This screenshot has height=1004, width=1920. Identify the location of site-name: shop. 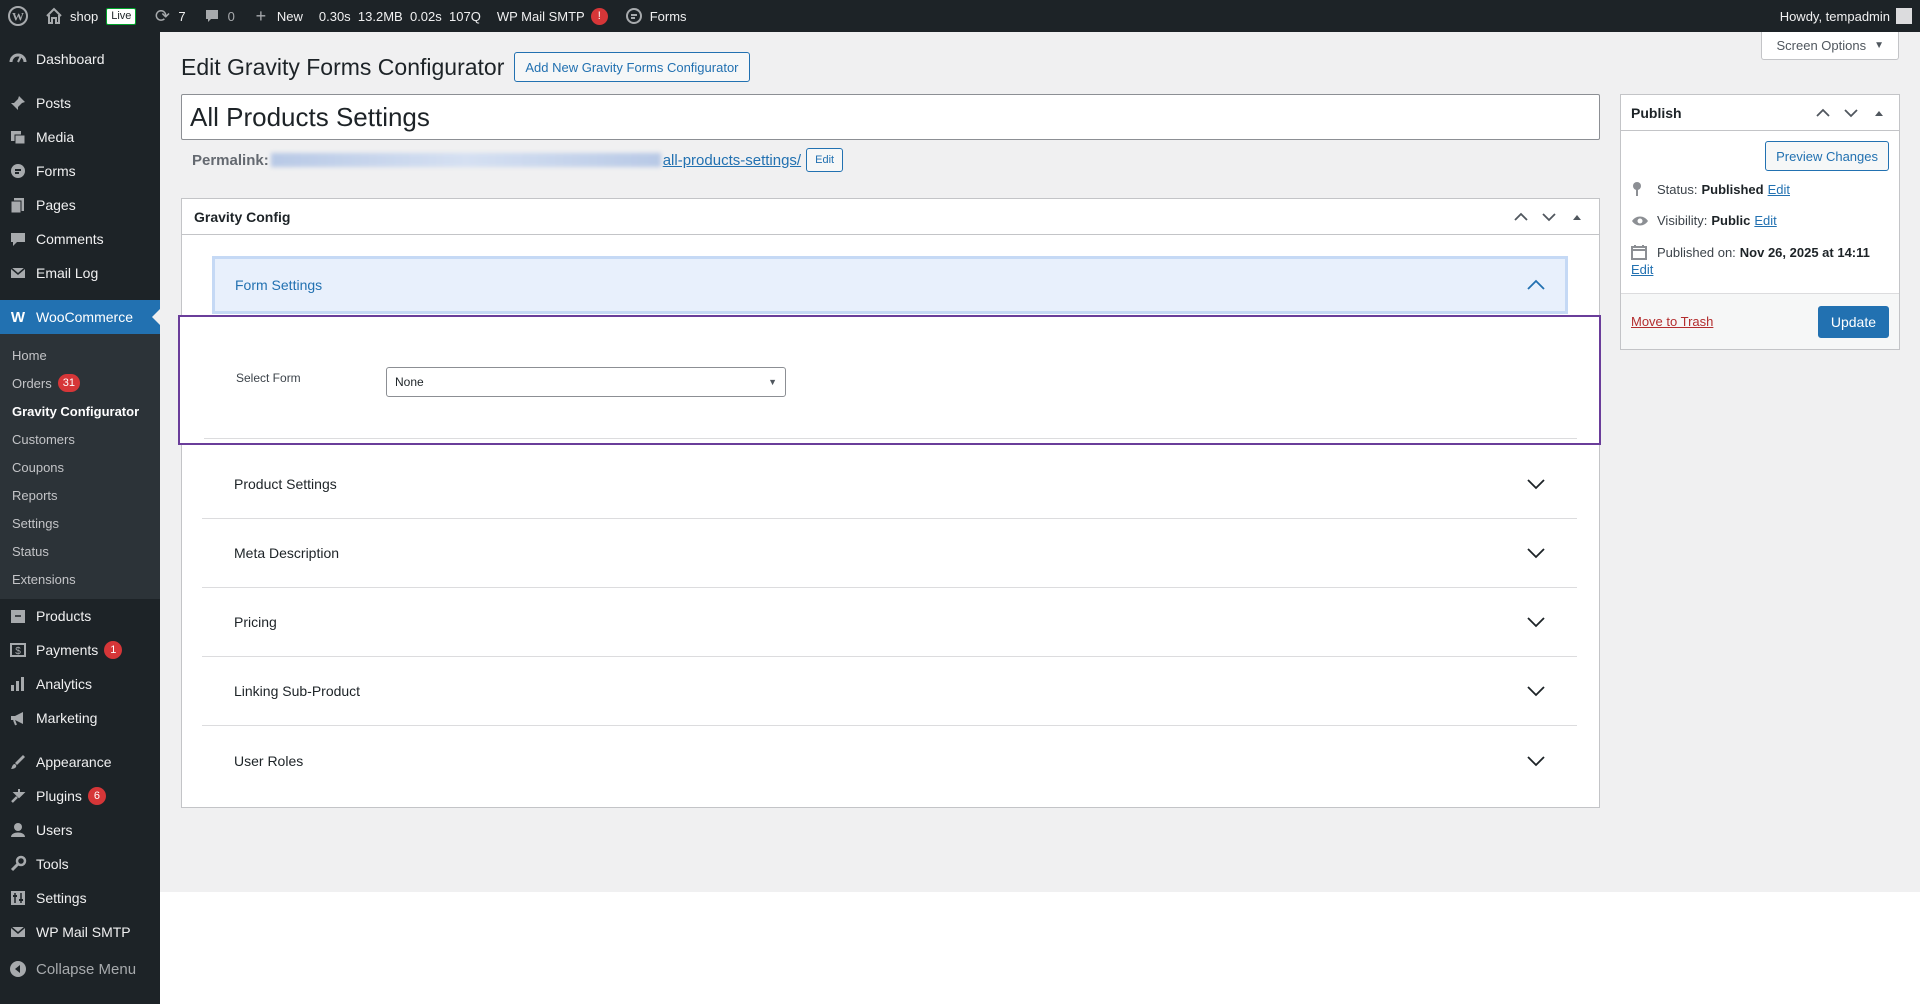
(84, 16).